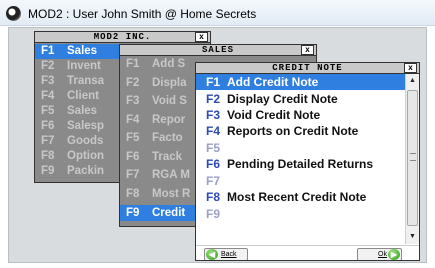 The image size is (435, 268). What do you see at coordinates (169, 64) in the screenshot?
I see `menu-label: Add S` at bounding box center [169, 64].